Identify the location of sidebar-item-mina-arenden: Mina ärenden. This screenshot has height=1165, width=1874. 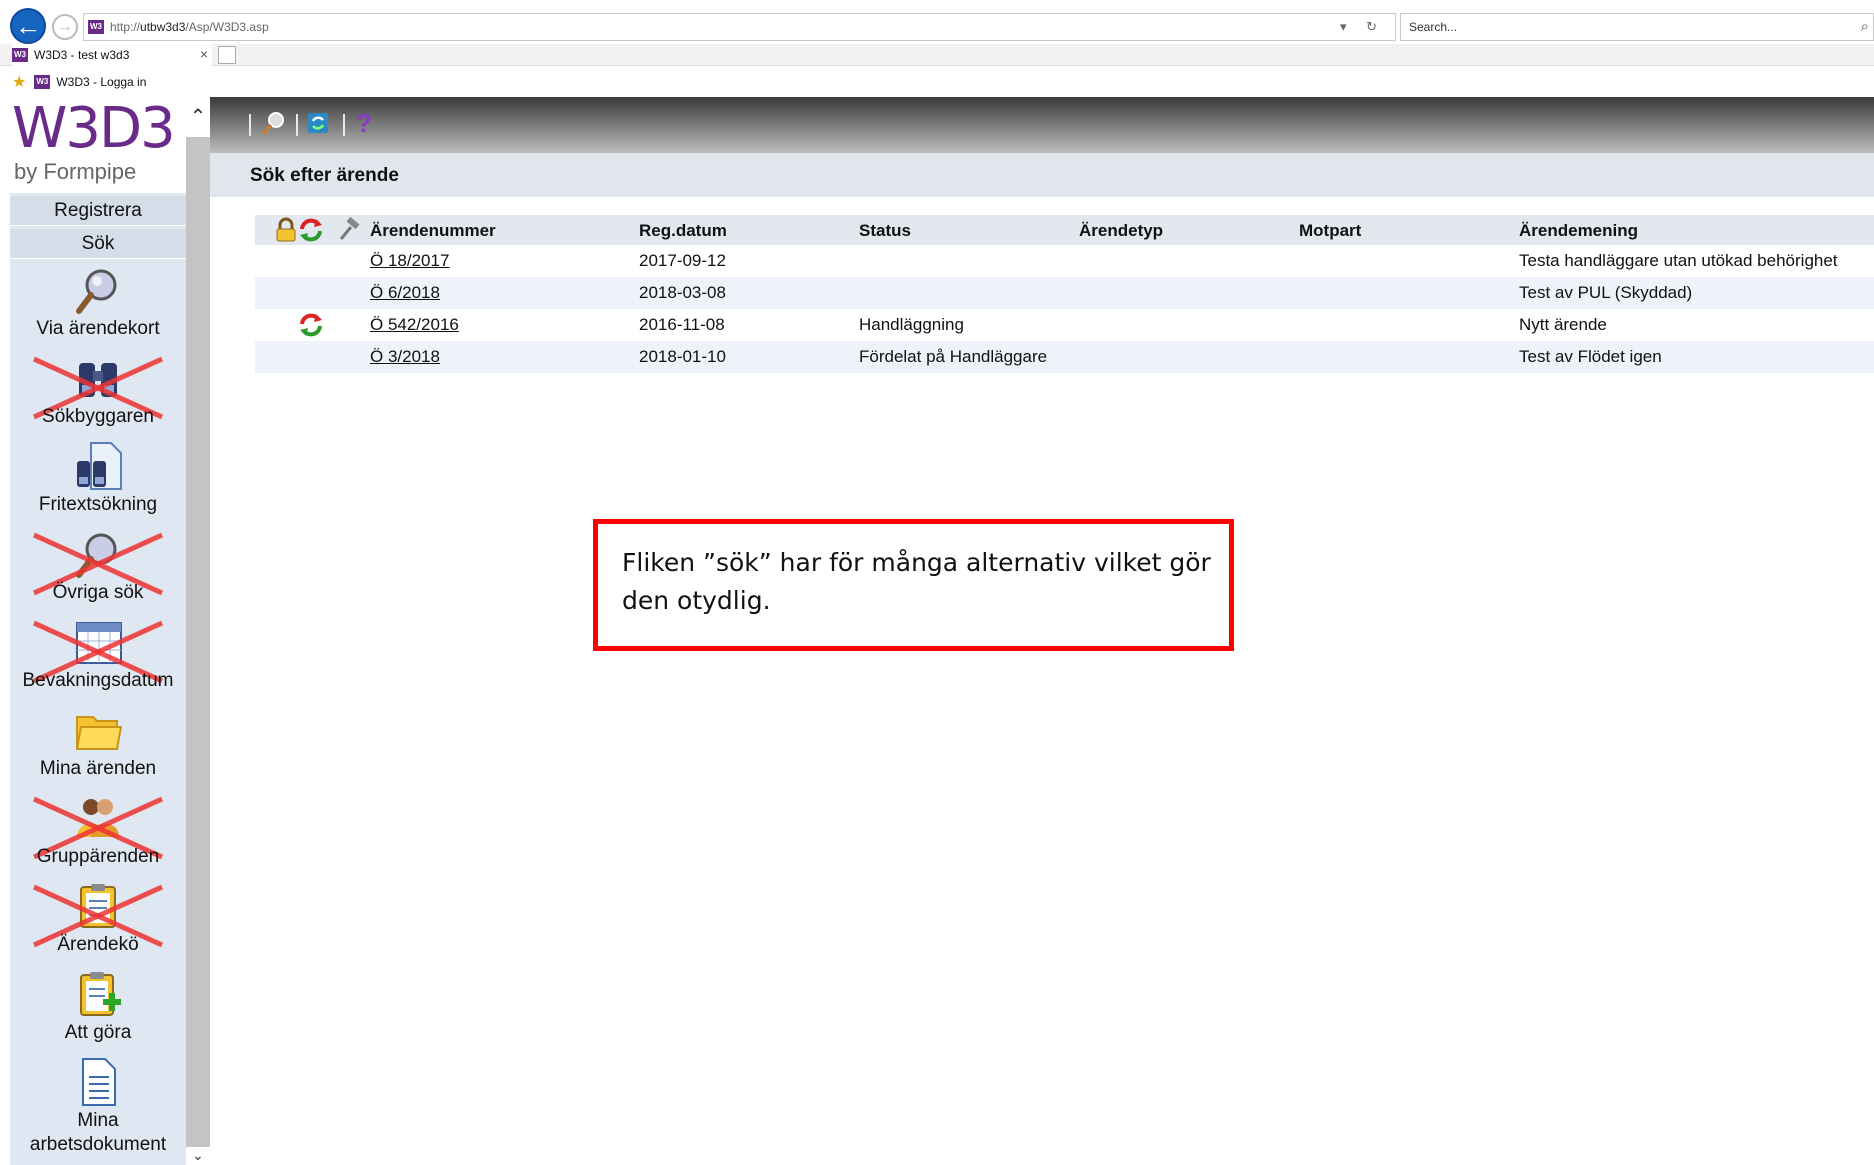
(98, 748).